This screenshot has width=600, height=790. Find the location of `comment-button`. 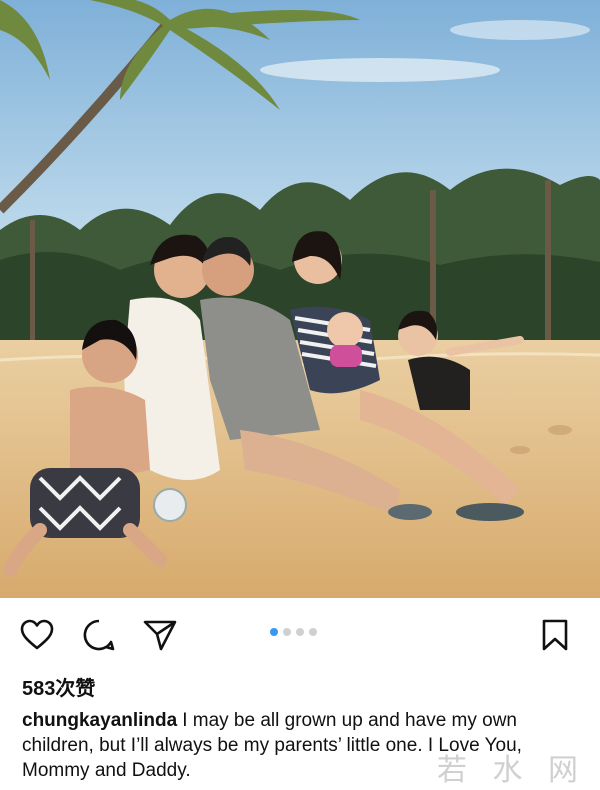

comment-button is located at coordinates (99, 635).